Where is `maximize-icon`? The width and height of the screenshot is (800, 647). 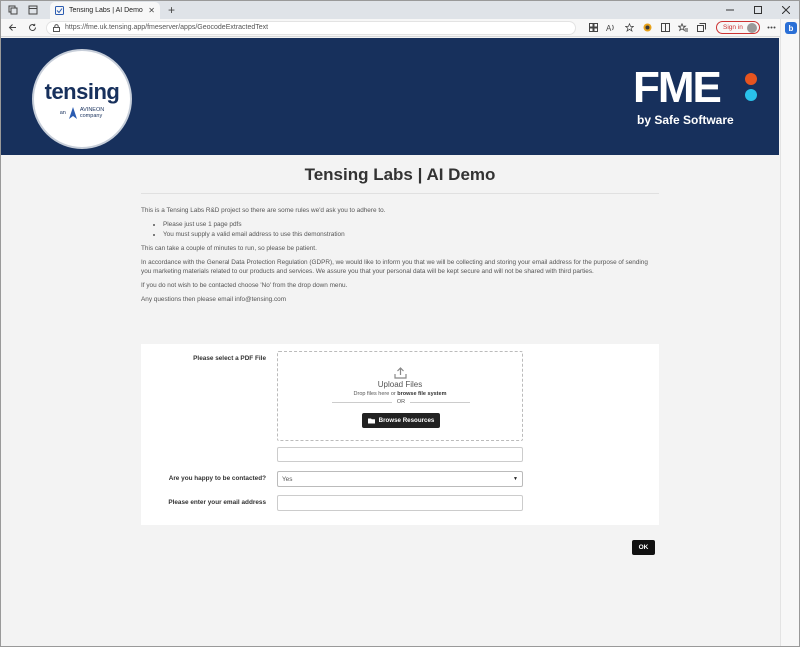
maximize-icon is located at coordinates (758, 9).